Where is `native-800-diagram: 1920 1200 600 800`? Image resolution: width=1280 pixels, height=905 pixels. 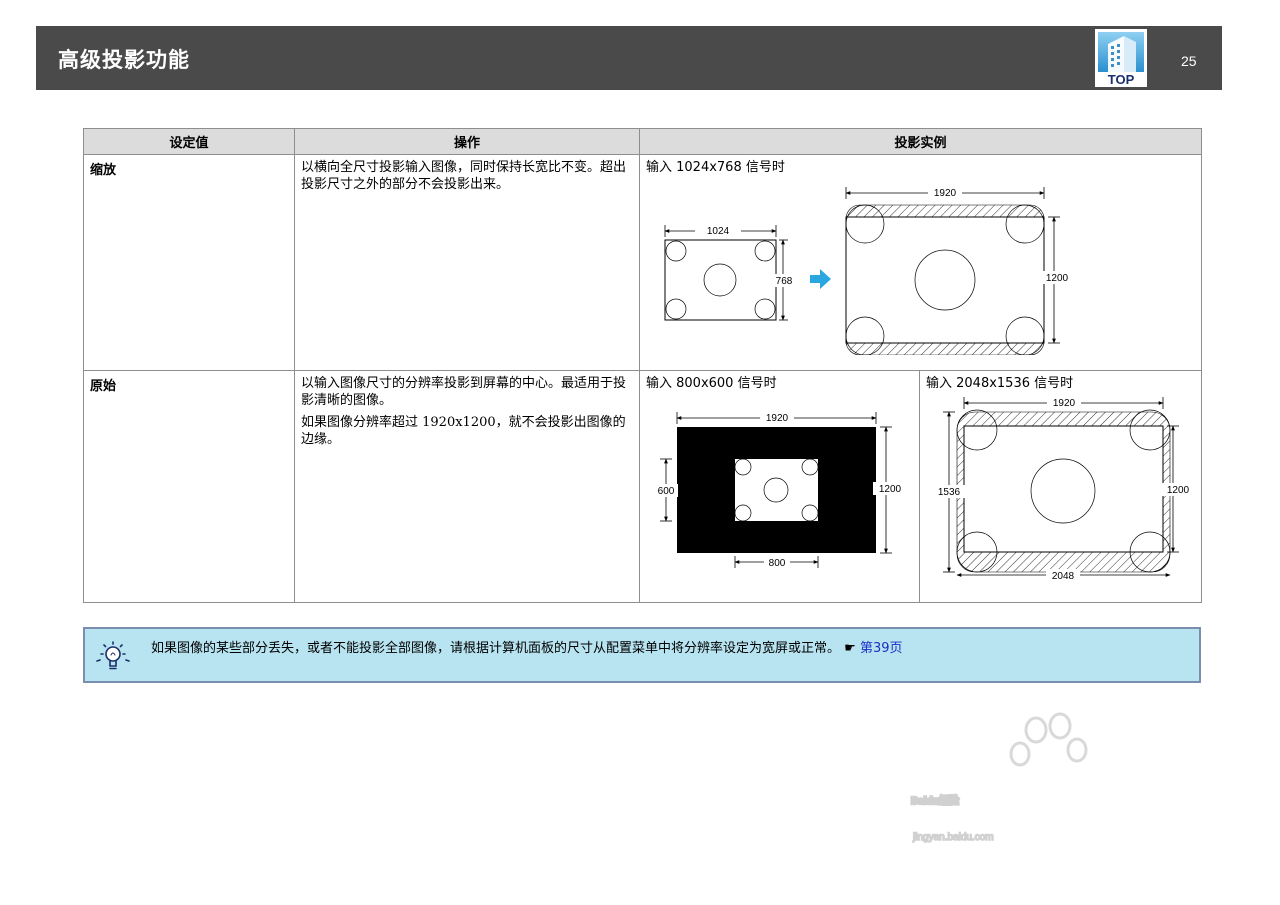 native-800-diagram: 1920 1200 600 800 is located at coordinates (780, 490).